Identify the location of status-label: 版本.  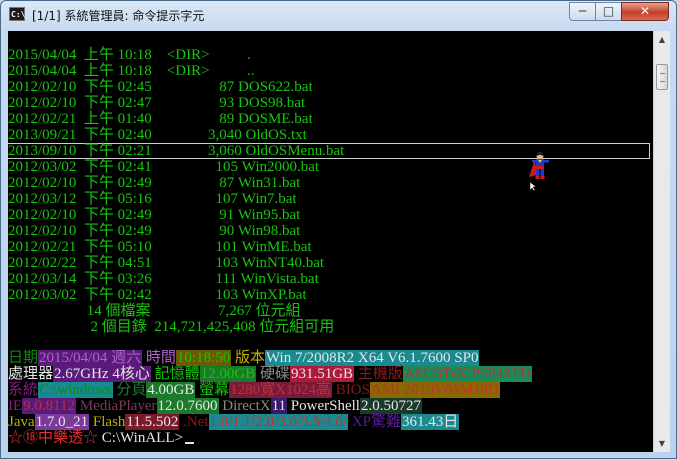
(249, 358).